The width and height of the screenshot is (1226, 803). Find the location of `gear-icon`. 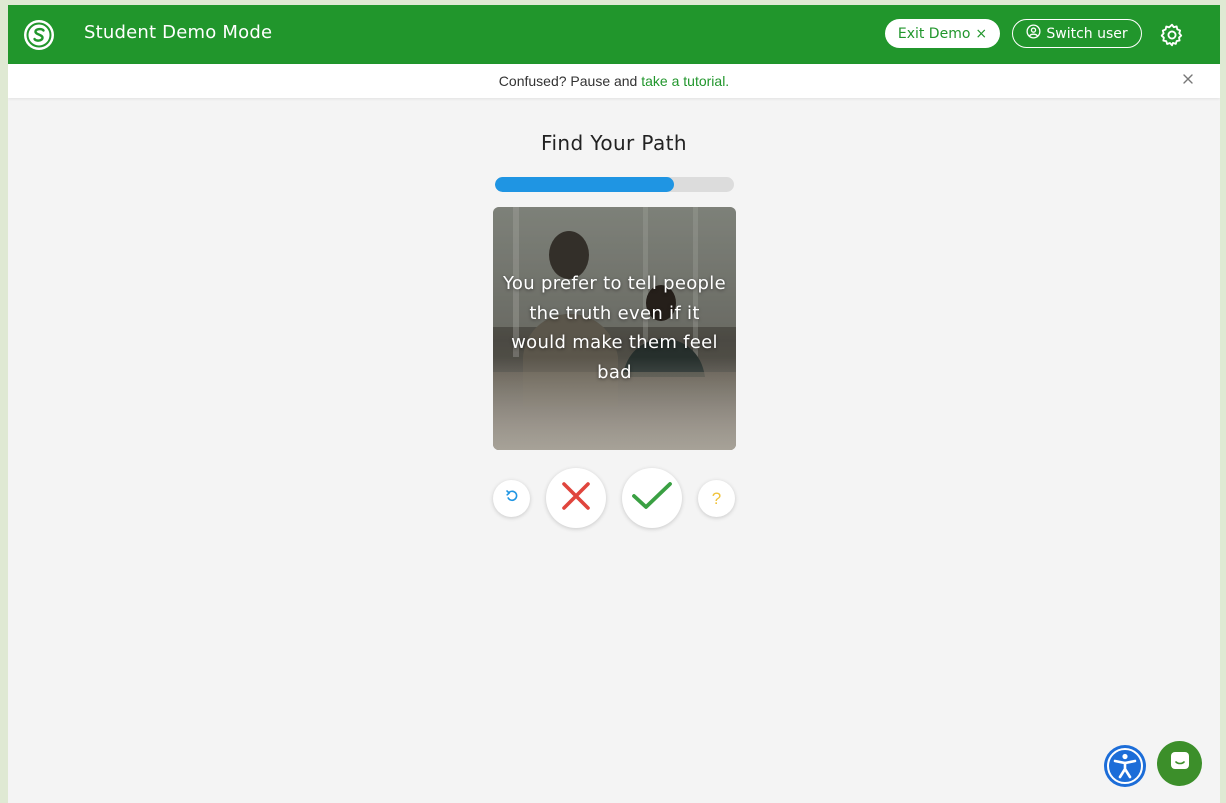

gear-icon is located at coordinates (1172, 35).